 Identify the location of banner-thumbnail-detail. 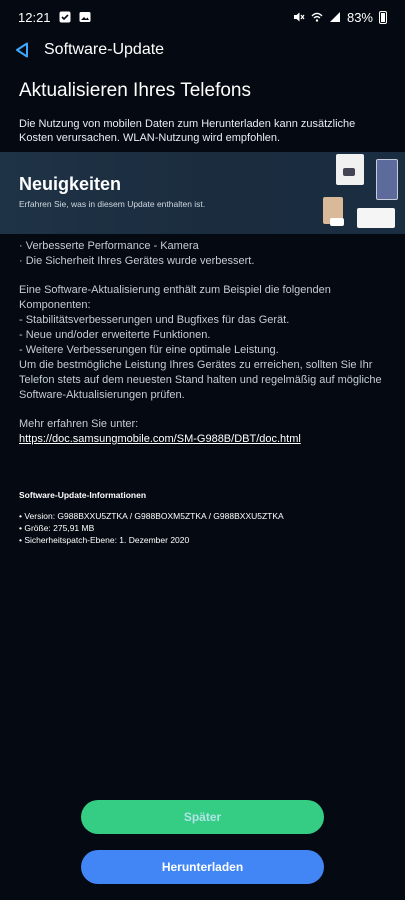
(349, 172).